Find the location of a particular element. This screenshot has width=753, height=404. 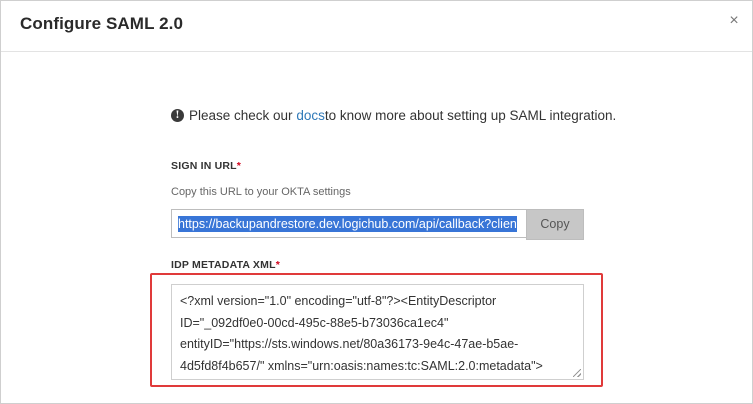

copy-button: Copy is located at coordinates (555, 224).